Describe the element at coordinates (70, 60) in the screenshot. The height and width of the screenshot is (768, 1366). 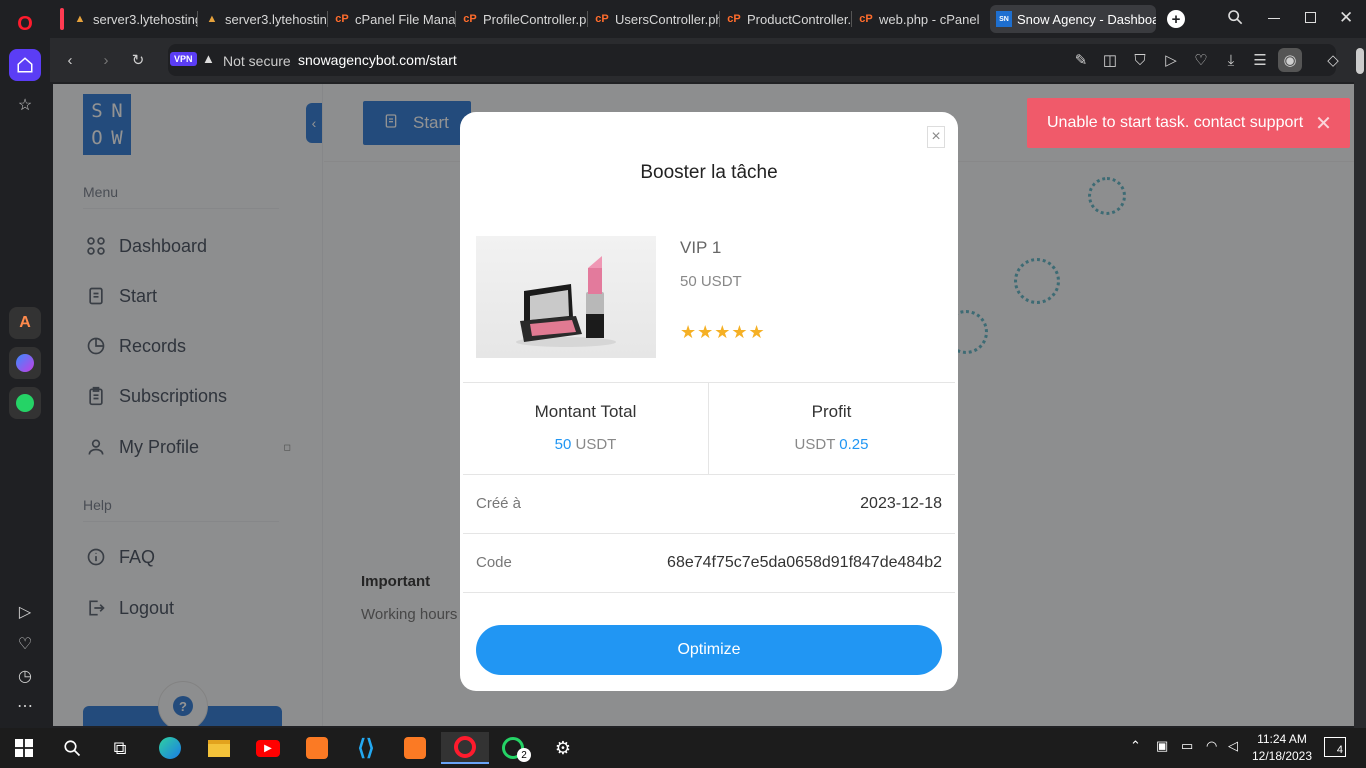
I see `back-icon: ‹` at that location.